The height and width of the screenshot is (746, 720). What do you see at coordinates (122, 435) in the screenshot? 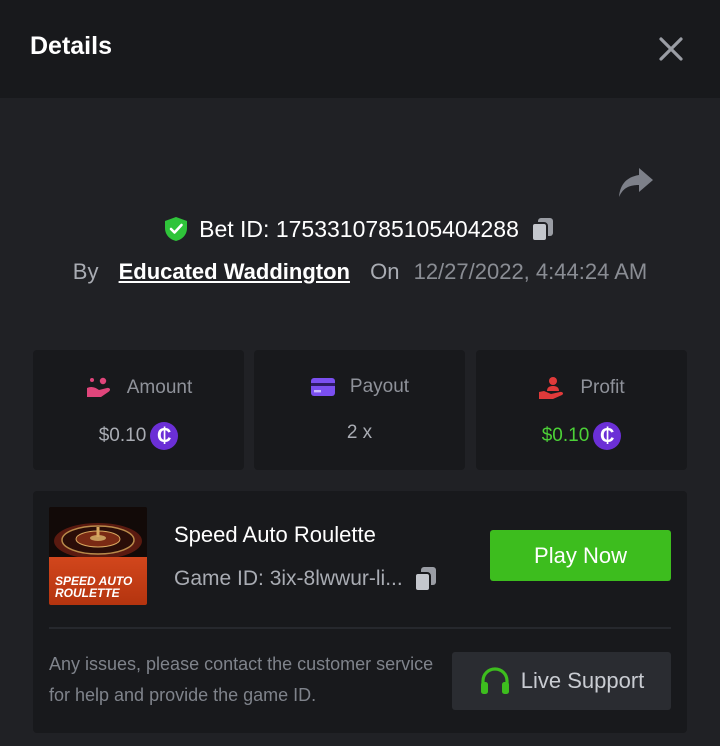
I see `amount-value: $0.10` at bounding box center [122, 435].